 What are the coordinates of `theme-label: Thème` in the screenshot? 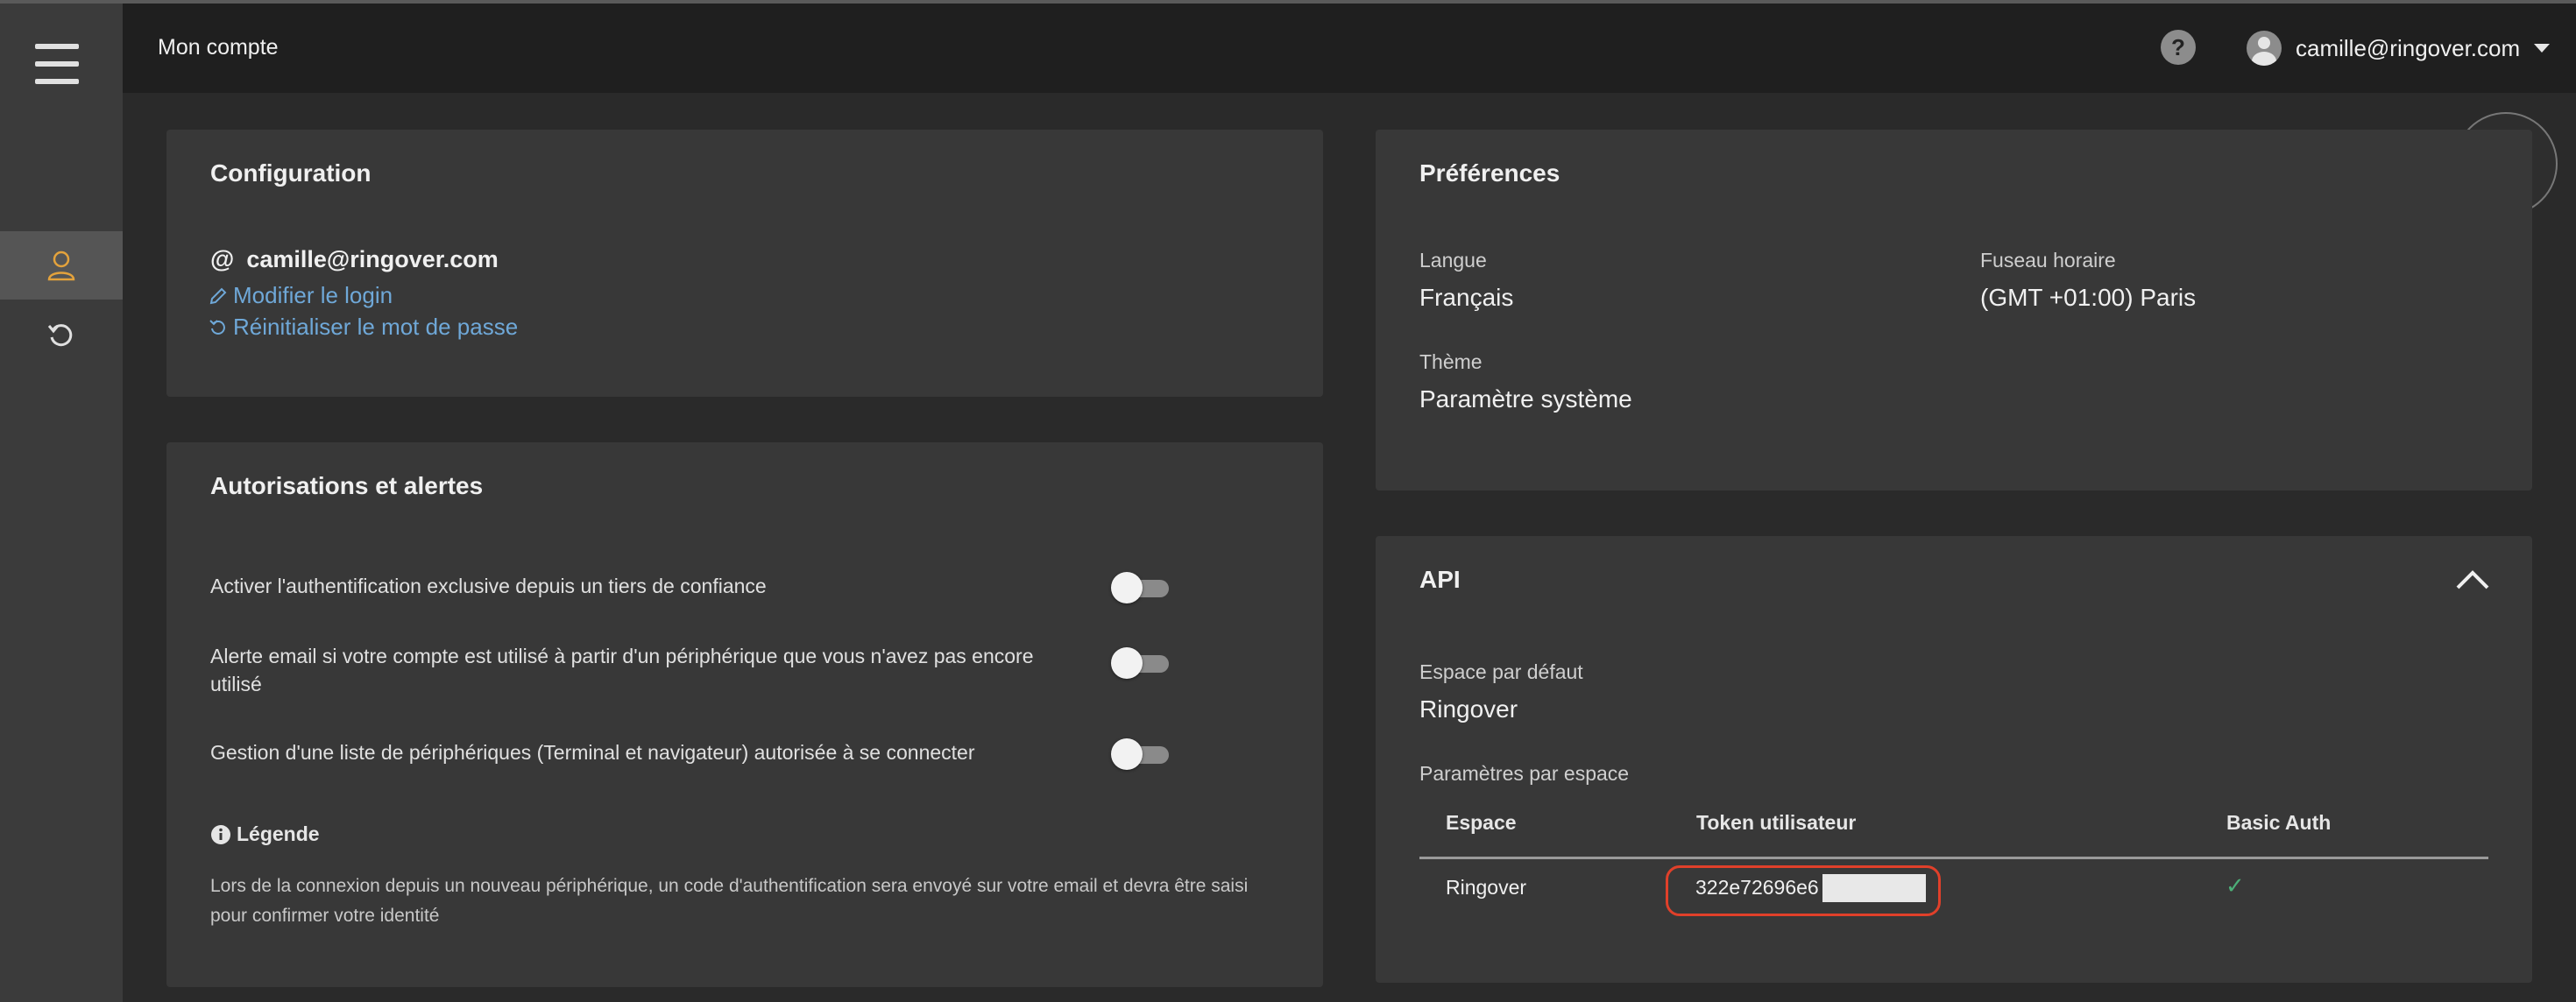 It's located at (1451, 361).